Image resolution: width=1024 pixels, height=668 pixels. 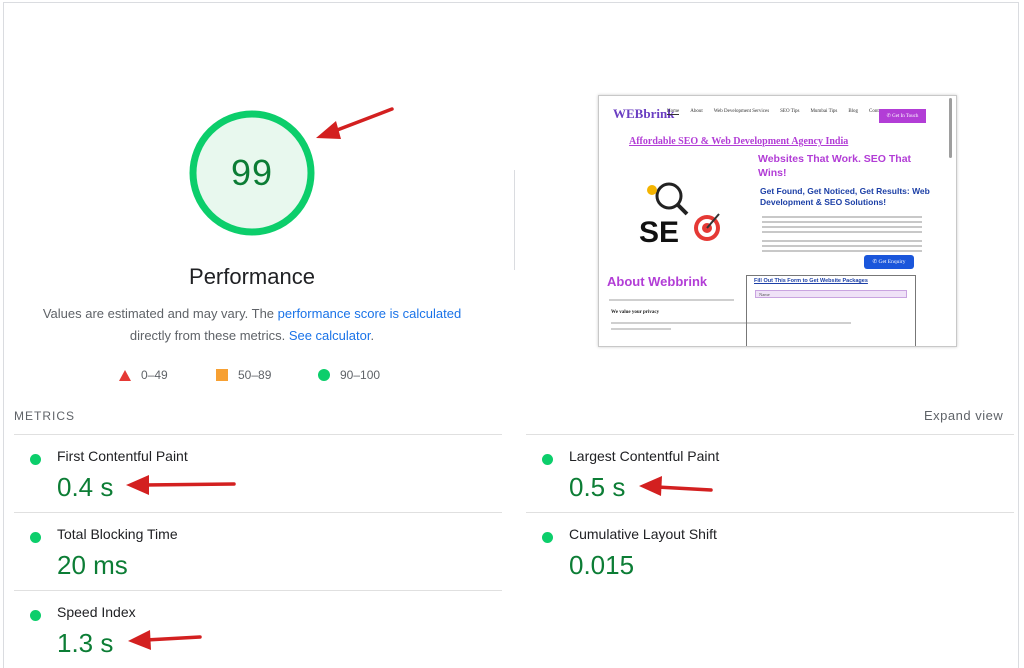 What do you see at coordinates (254, 474) in the screenshot?
I see `metric-first-contentful-paint: First Contentful Paint 0.4 s` at bounding box center [254, 474].